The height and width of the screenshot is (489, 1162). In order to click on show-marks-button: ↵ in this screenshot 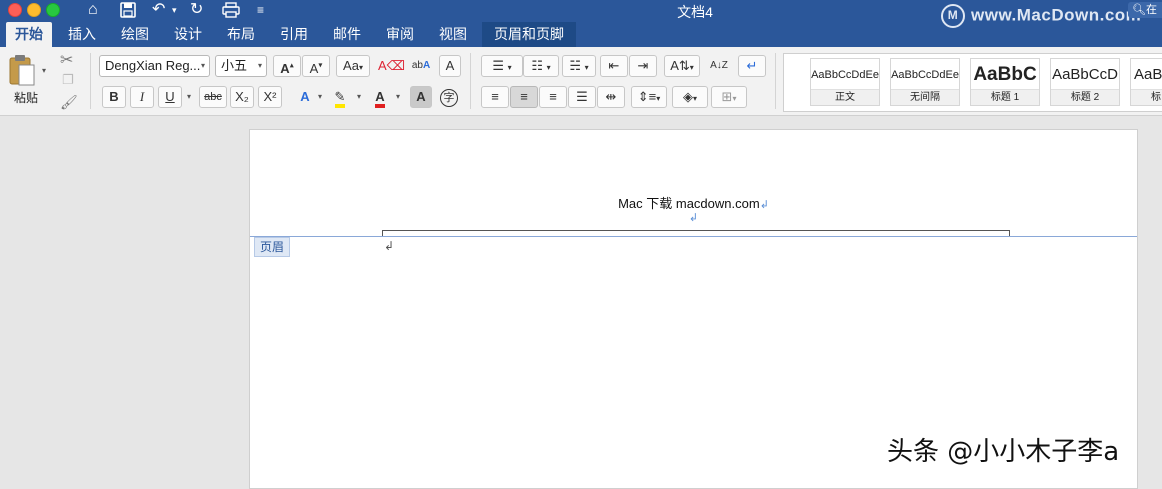, I will do `click(752, 66)`.